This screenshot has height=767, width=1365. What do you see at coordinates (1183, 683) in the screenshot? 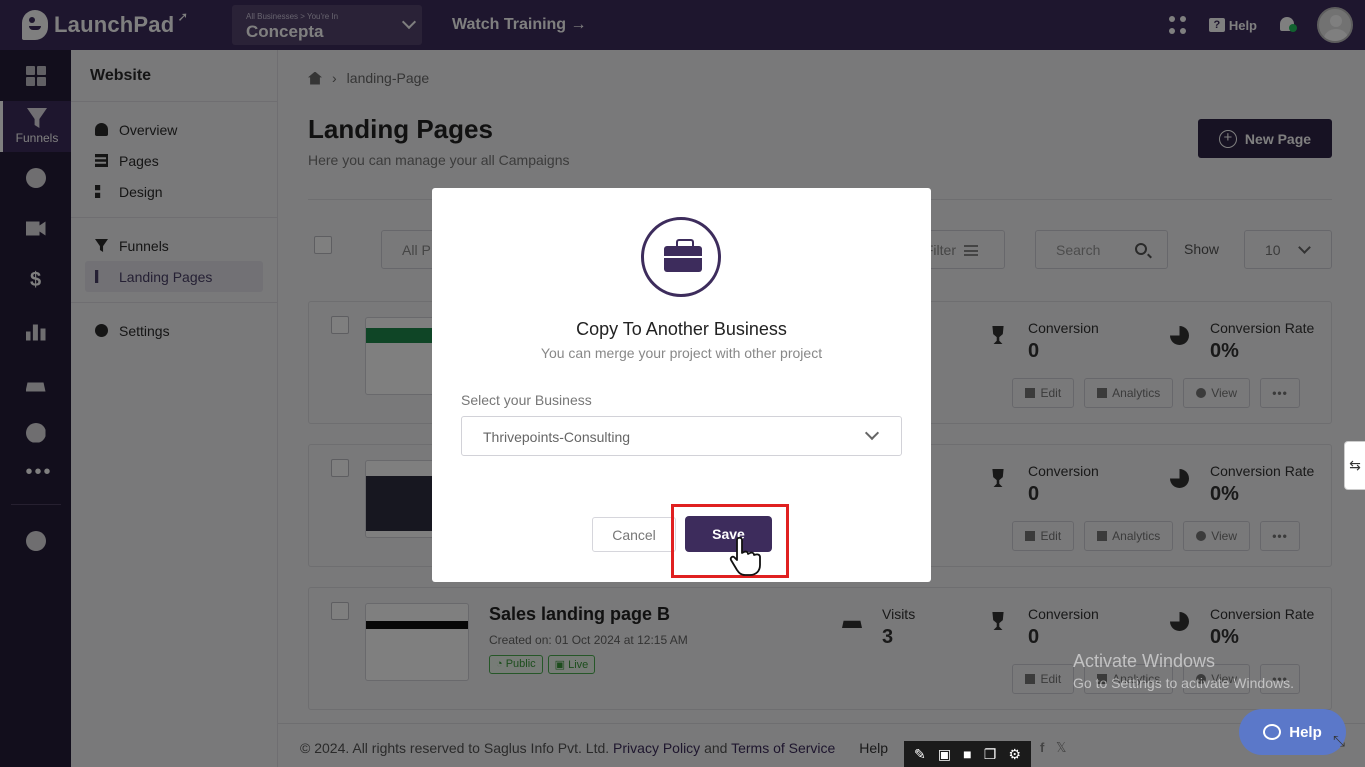
I see `watermark-line2: Go to Settings to activate Windows.` at bounding box center [1183, 683].